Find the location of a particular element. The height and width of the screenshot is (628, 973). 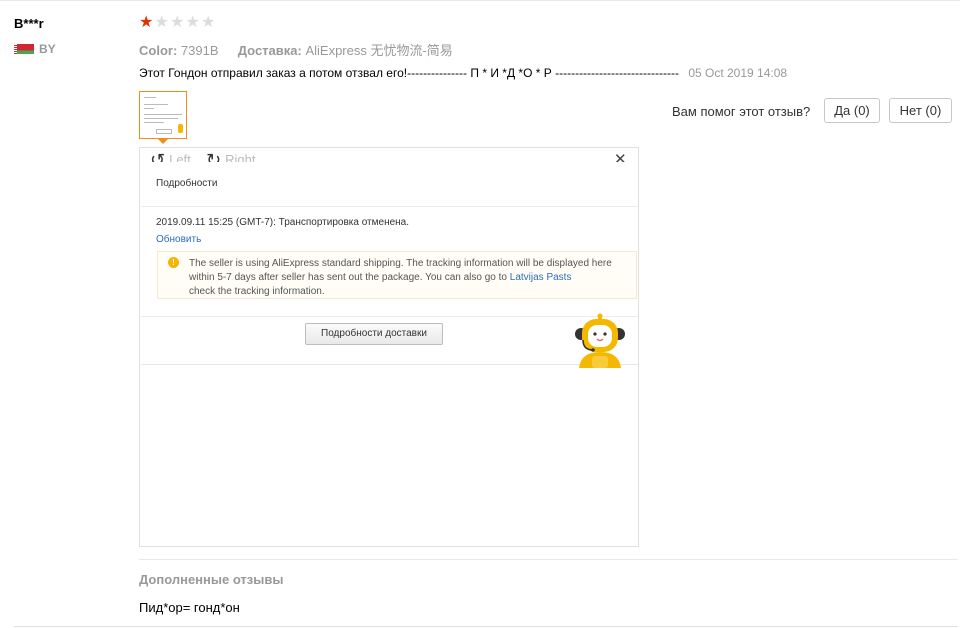

notice-tail: check the tracking information. is located at coordinates (257, 291).